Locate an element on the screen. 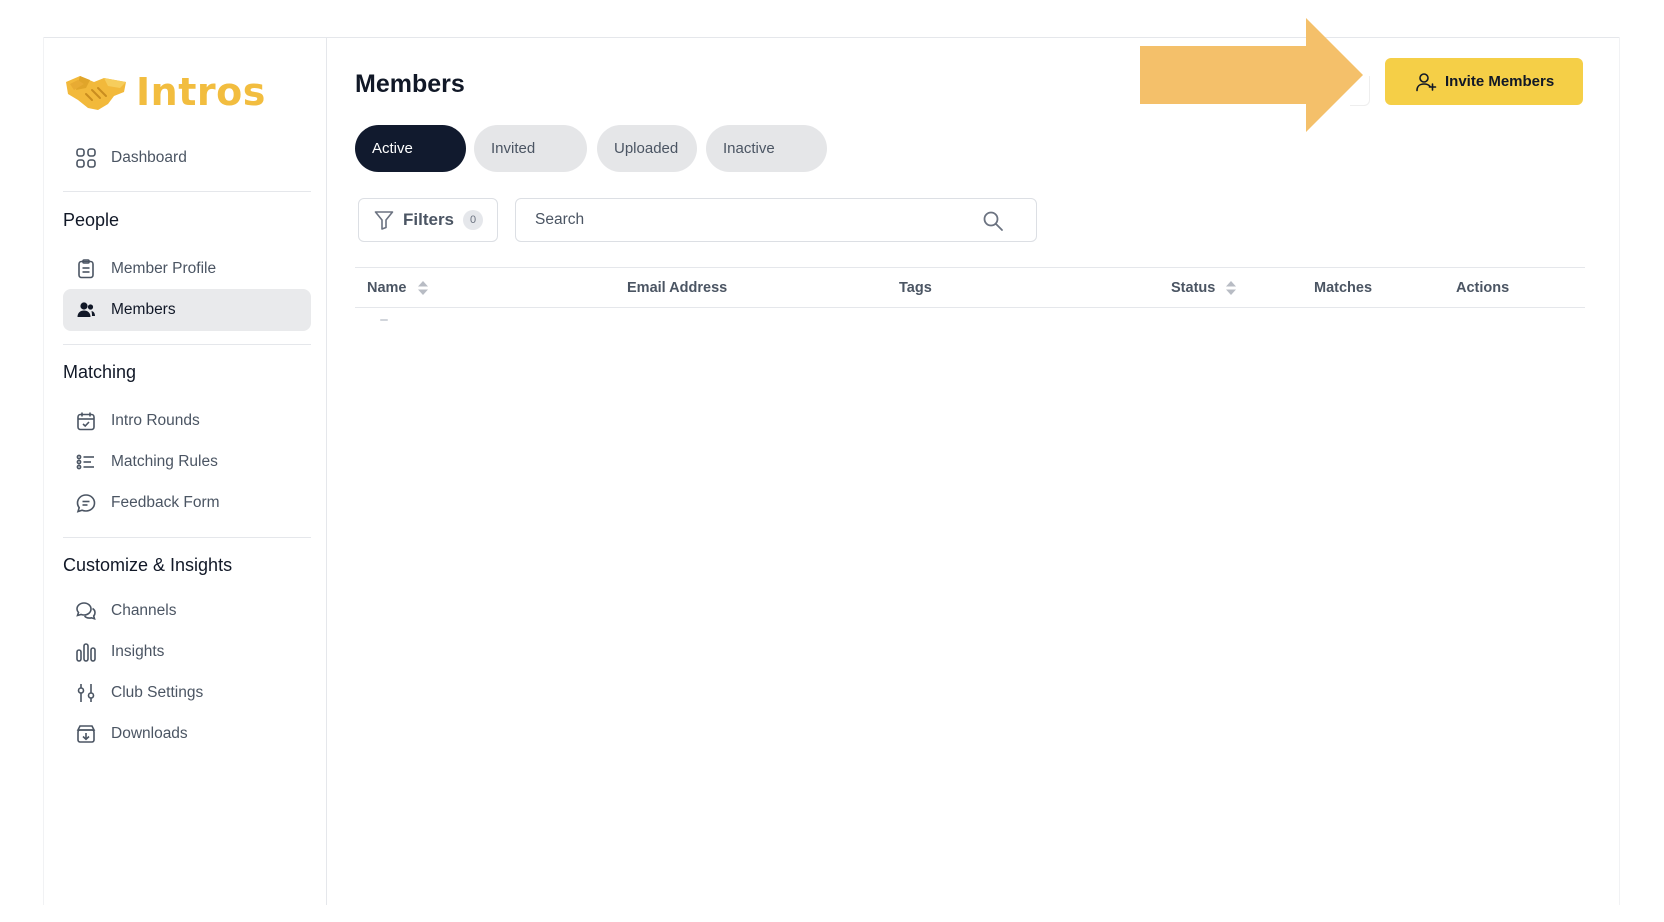 Image resolution: width=1664 pixels, height=922 pixels. sidebar-item-matching-rules: Matching Rules is located at coordinates (187, 462).